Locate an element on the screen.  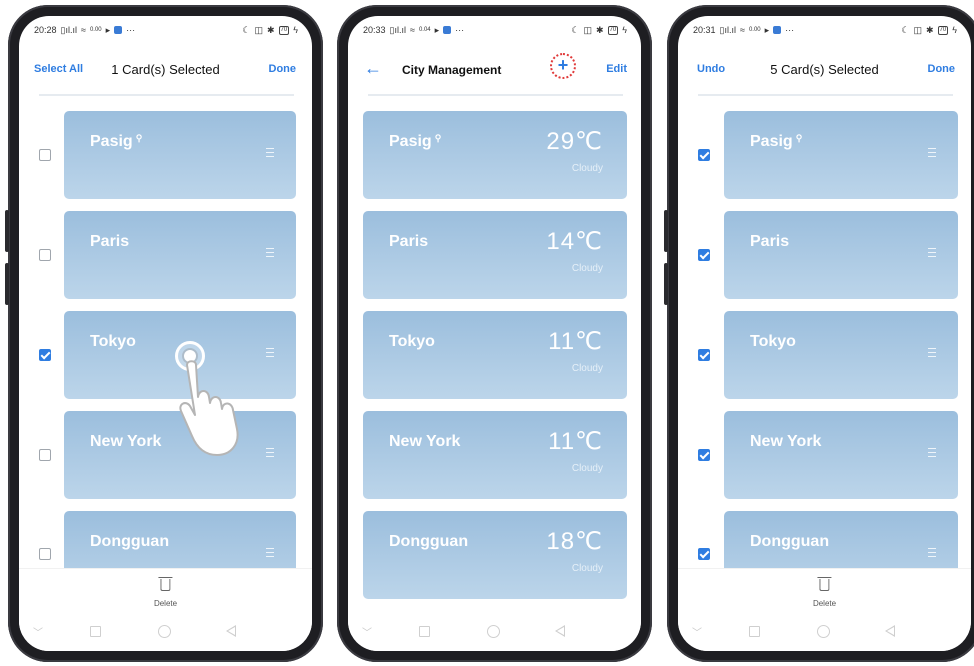
status-time: 20:33 is located at coordinates (374, 30).